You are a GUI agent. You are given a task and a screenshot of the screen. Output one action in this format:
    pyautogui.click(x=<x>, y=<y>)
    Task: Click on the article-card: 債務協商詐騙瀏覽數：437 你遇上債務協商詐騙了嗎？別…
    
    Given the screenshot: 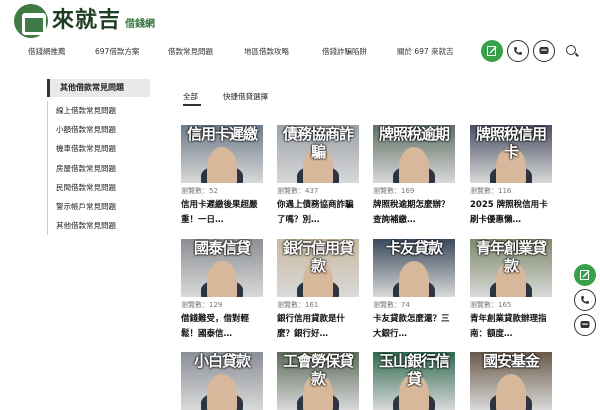 What is the action you would take?
    pyautogui.click(x=318, y=176)
    